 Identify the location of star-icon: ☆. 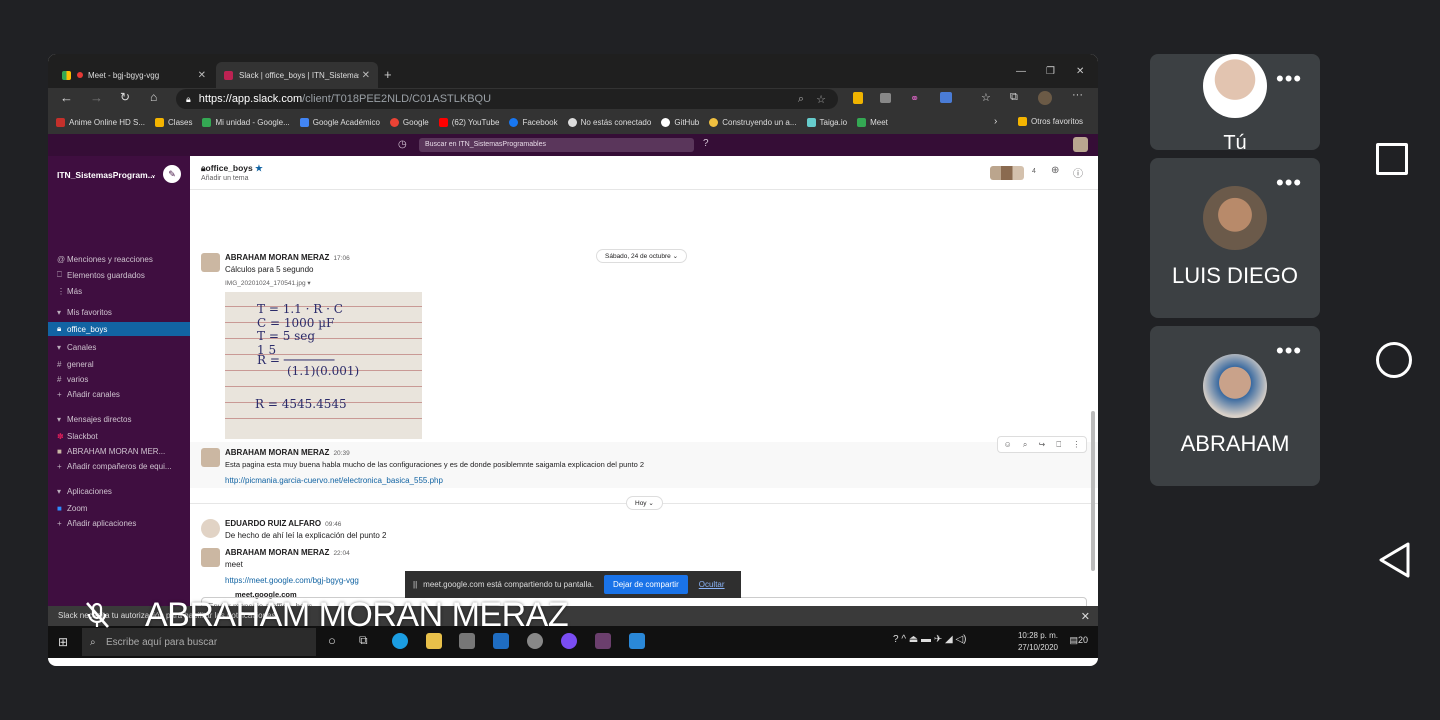
(821, 99).